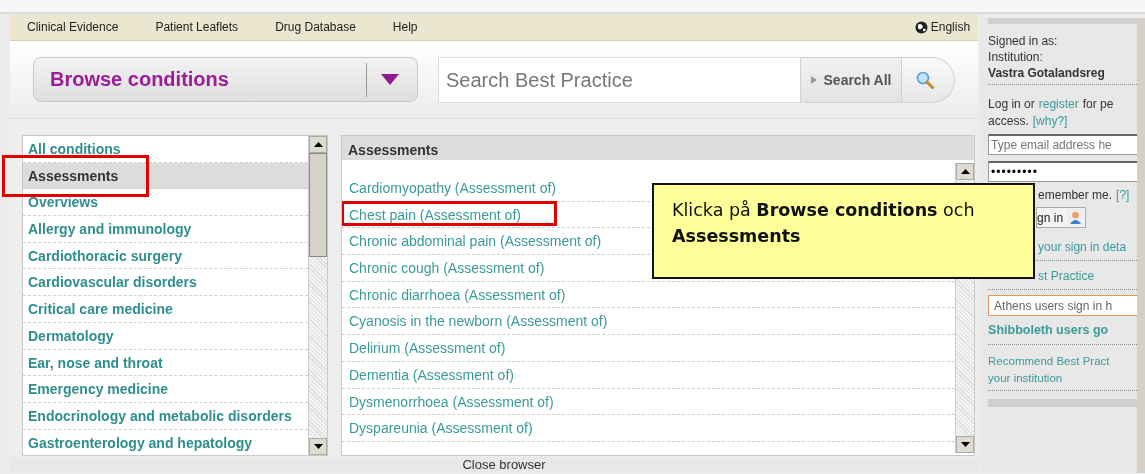 The image size is (1145, 474). Describe the element at coordinates (1123, 195) in the screenshot. I see `help-link: [?]` at that location.